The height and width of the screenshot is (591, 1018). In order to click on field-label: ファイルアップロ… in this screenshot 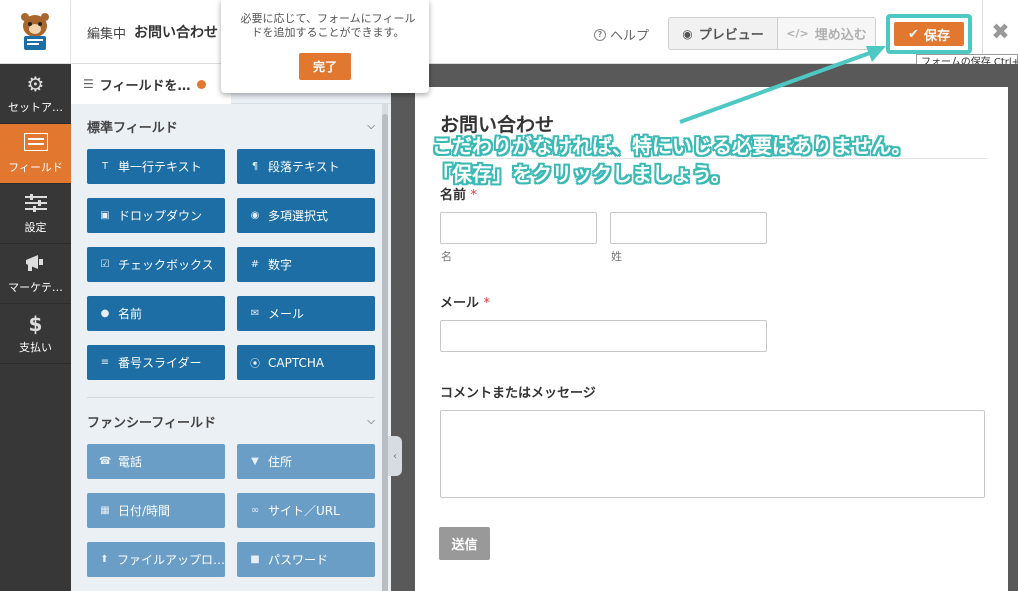, I will do `click(170, 560)`.